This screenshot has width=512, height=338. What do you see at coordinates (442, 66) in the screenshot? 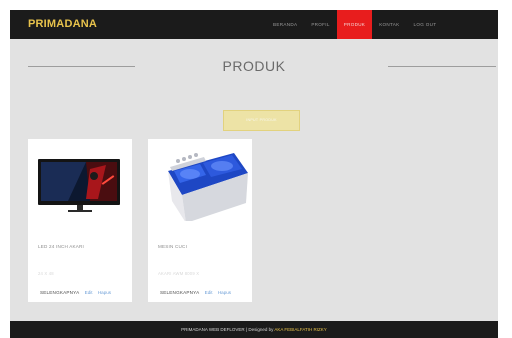
I see `divider-right` at bounding box center [442, 66].